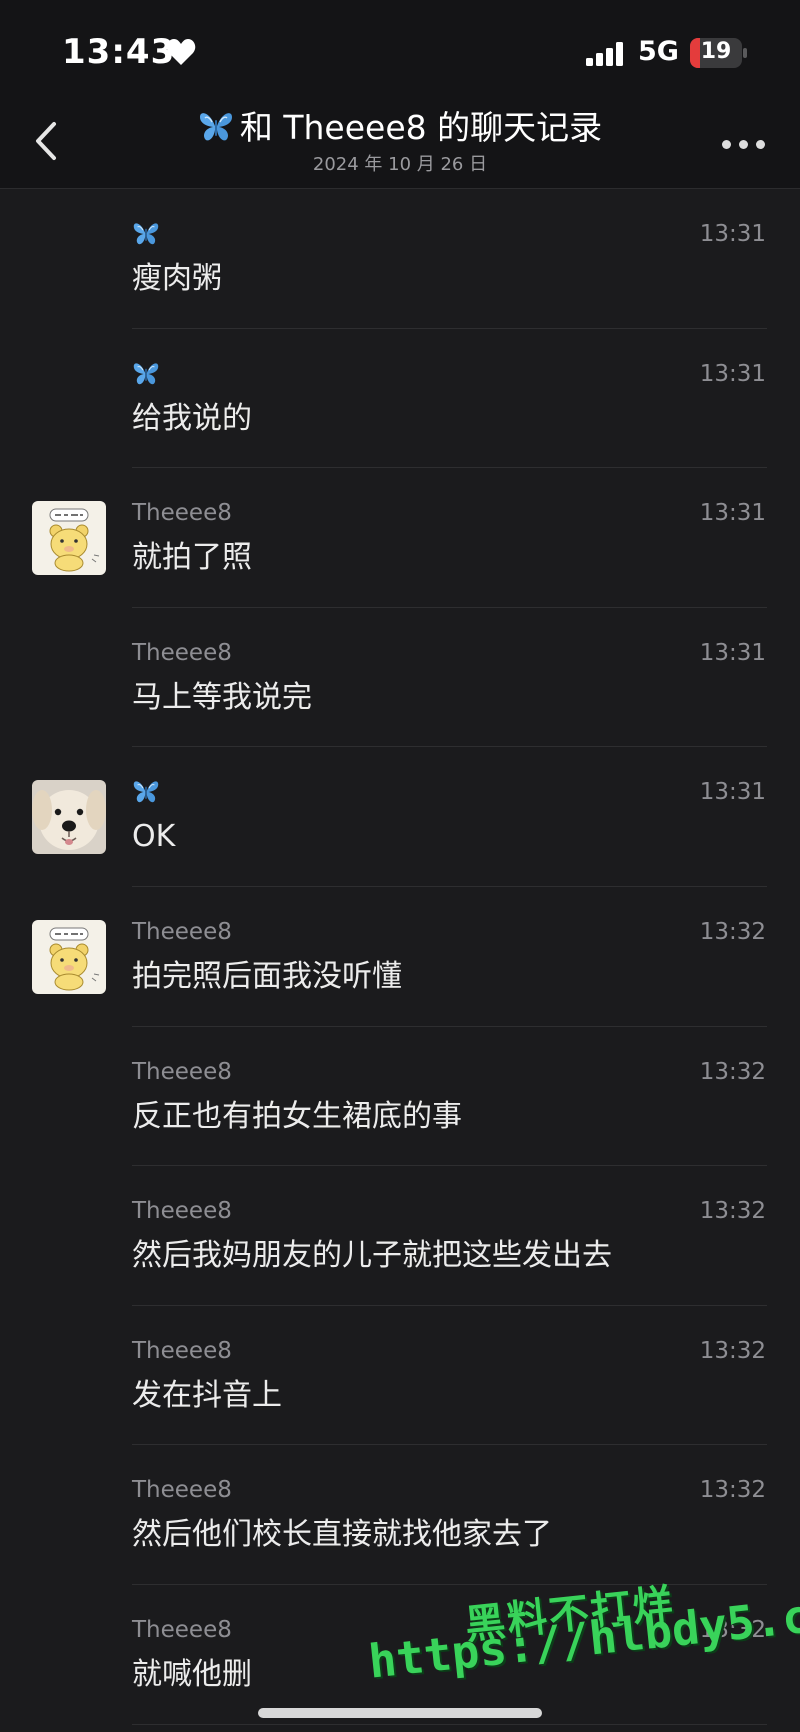  I want to click on message-text: 拍完照后面我没听懂, so click(267, 976).